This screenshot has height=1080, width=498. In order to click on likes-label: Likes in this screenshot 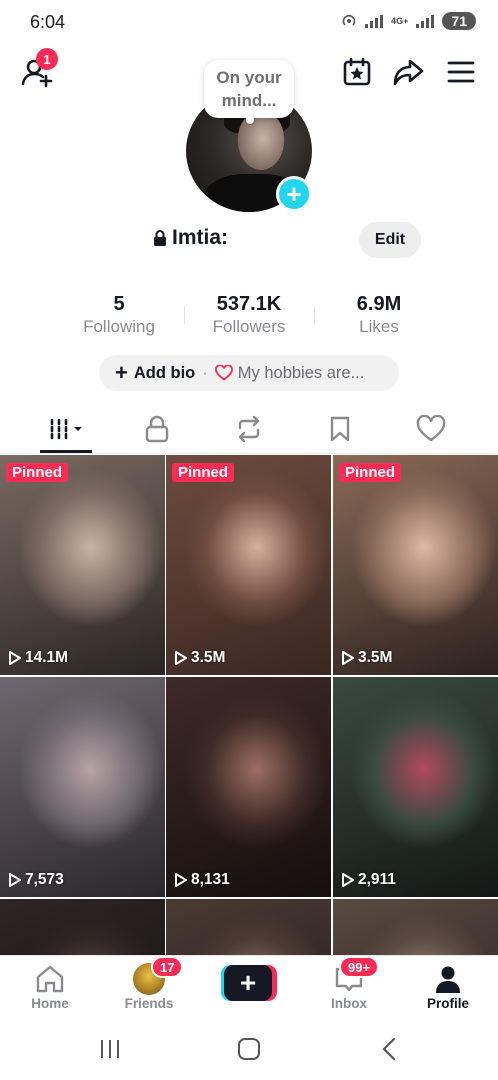, I will do `click(379, 326)`.